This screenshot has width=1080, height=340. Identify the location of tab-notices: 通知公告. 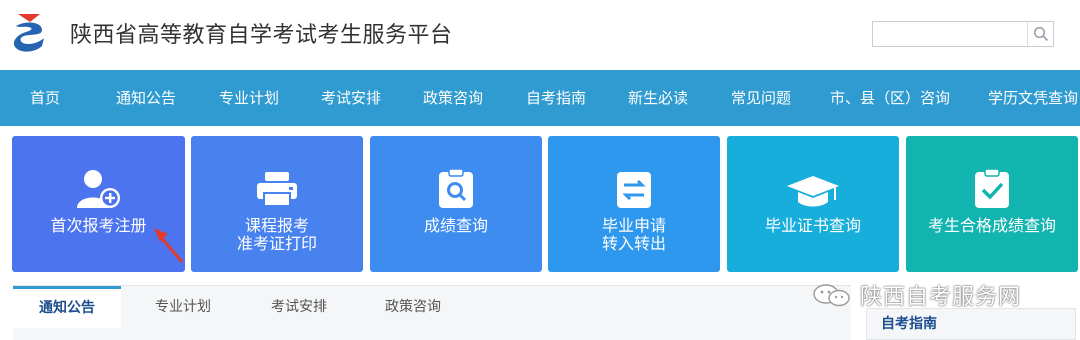
(67, 307).